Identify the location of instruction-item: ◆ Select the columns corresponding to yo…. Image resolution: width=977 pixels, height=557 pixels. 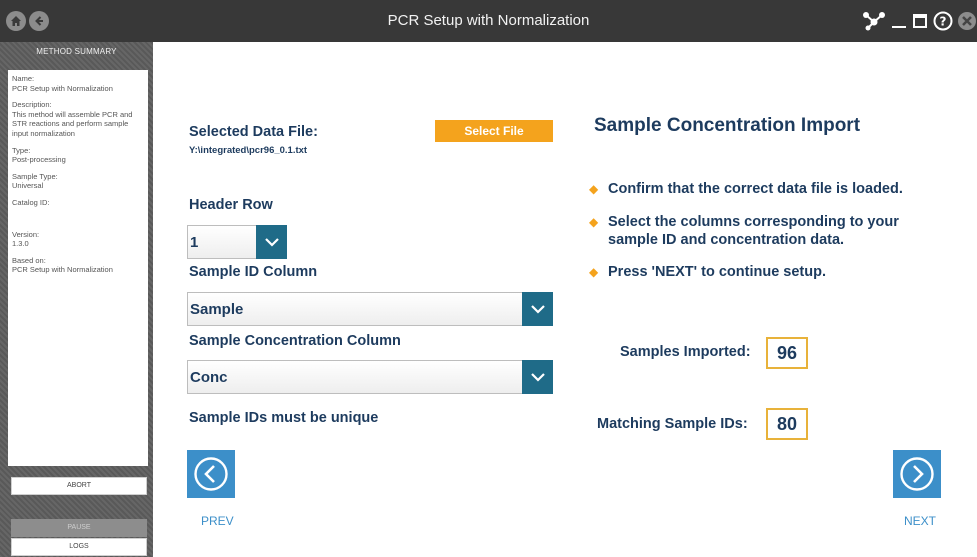
(781, 232).